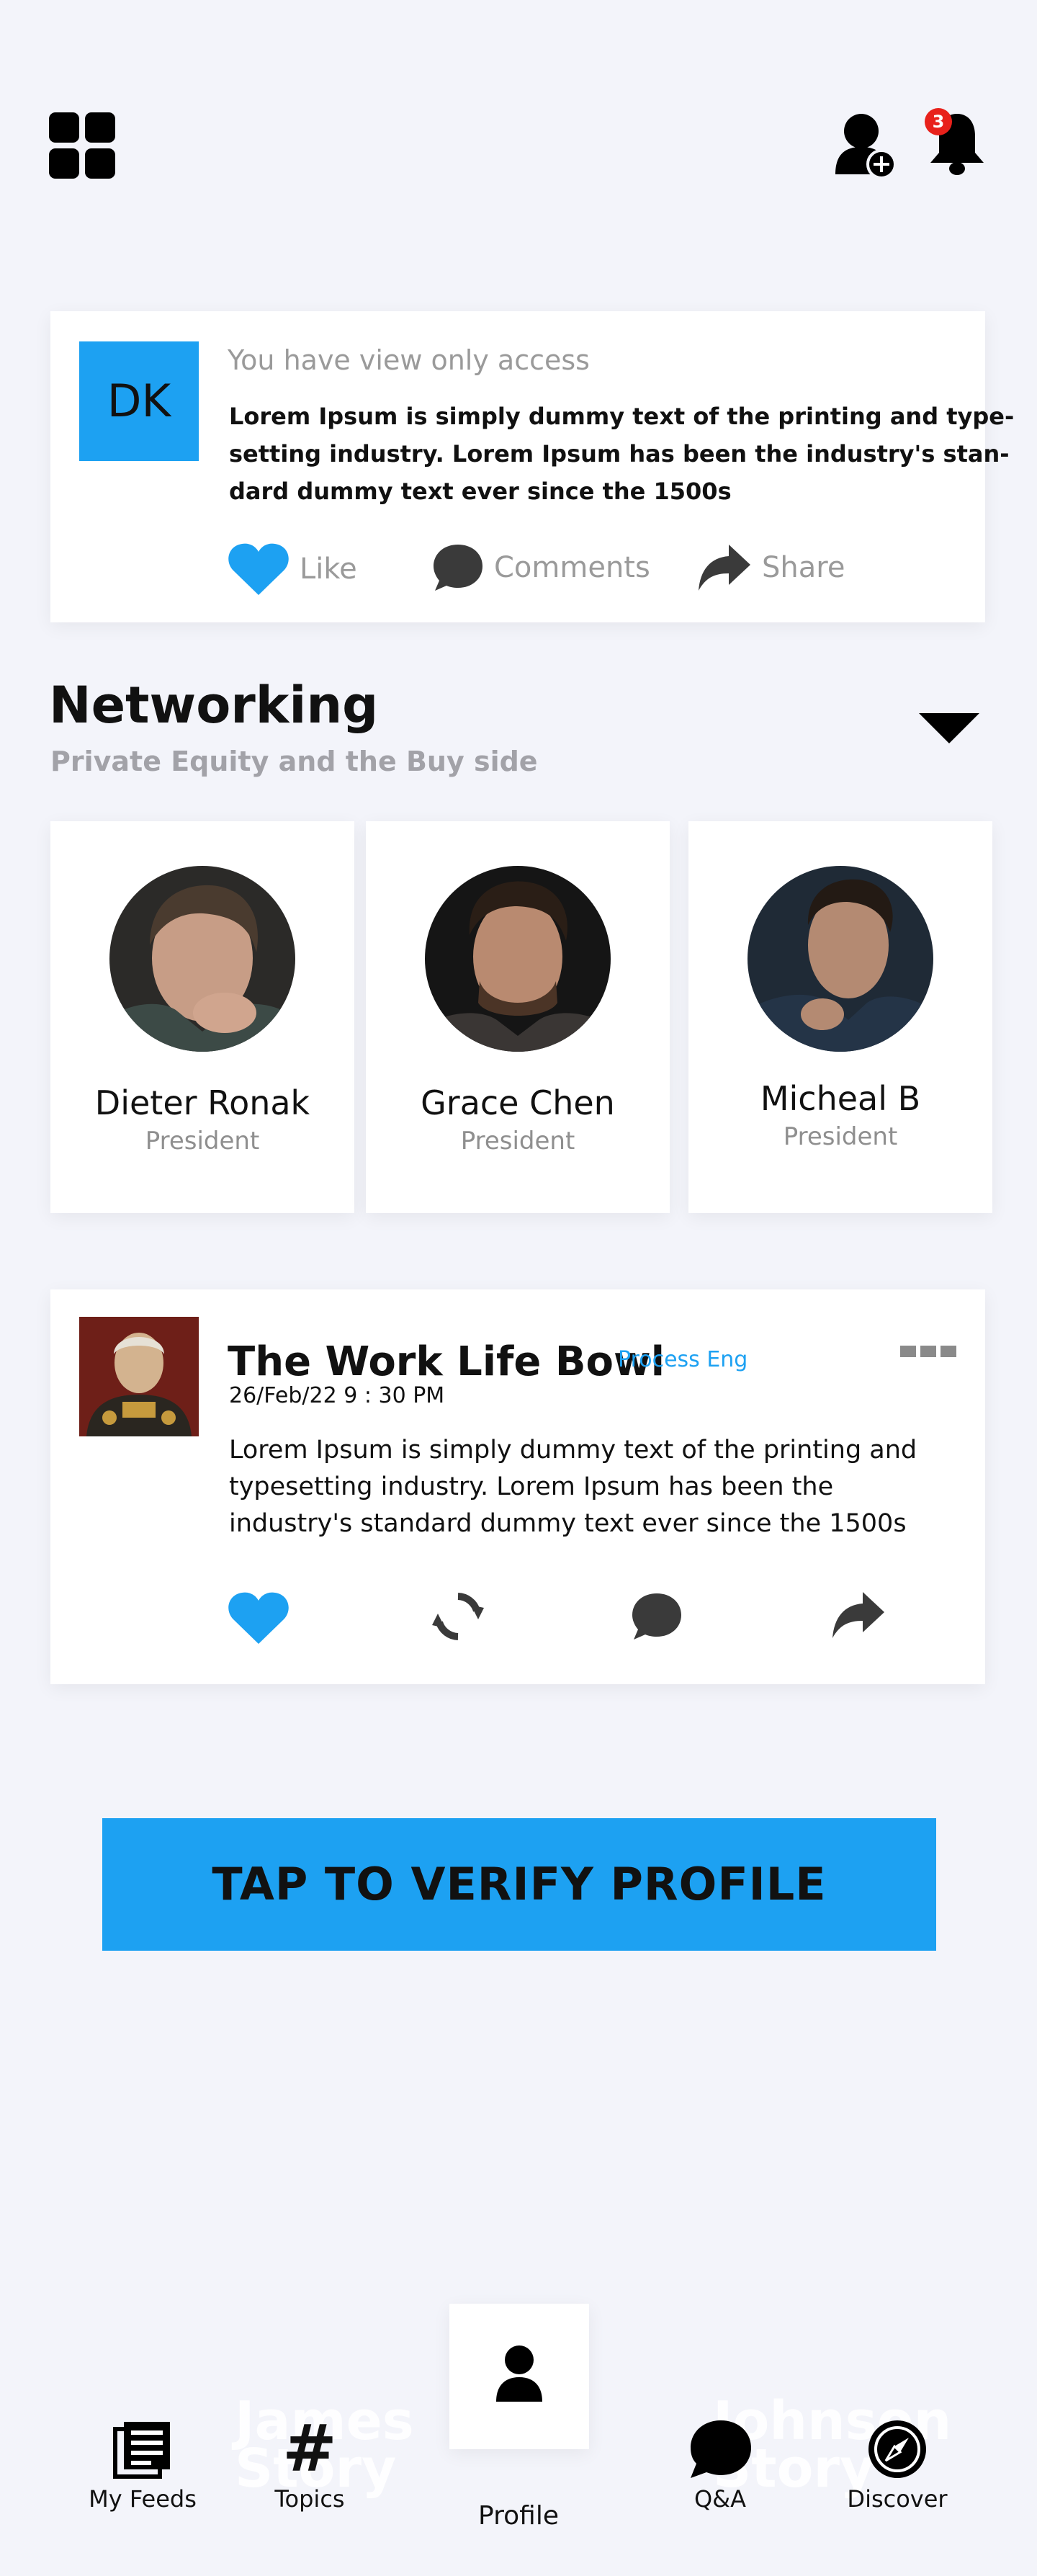  Describe the element at coordinates (142, 2449) in the screenshot. I see `feed-icon` at that location.